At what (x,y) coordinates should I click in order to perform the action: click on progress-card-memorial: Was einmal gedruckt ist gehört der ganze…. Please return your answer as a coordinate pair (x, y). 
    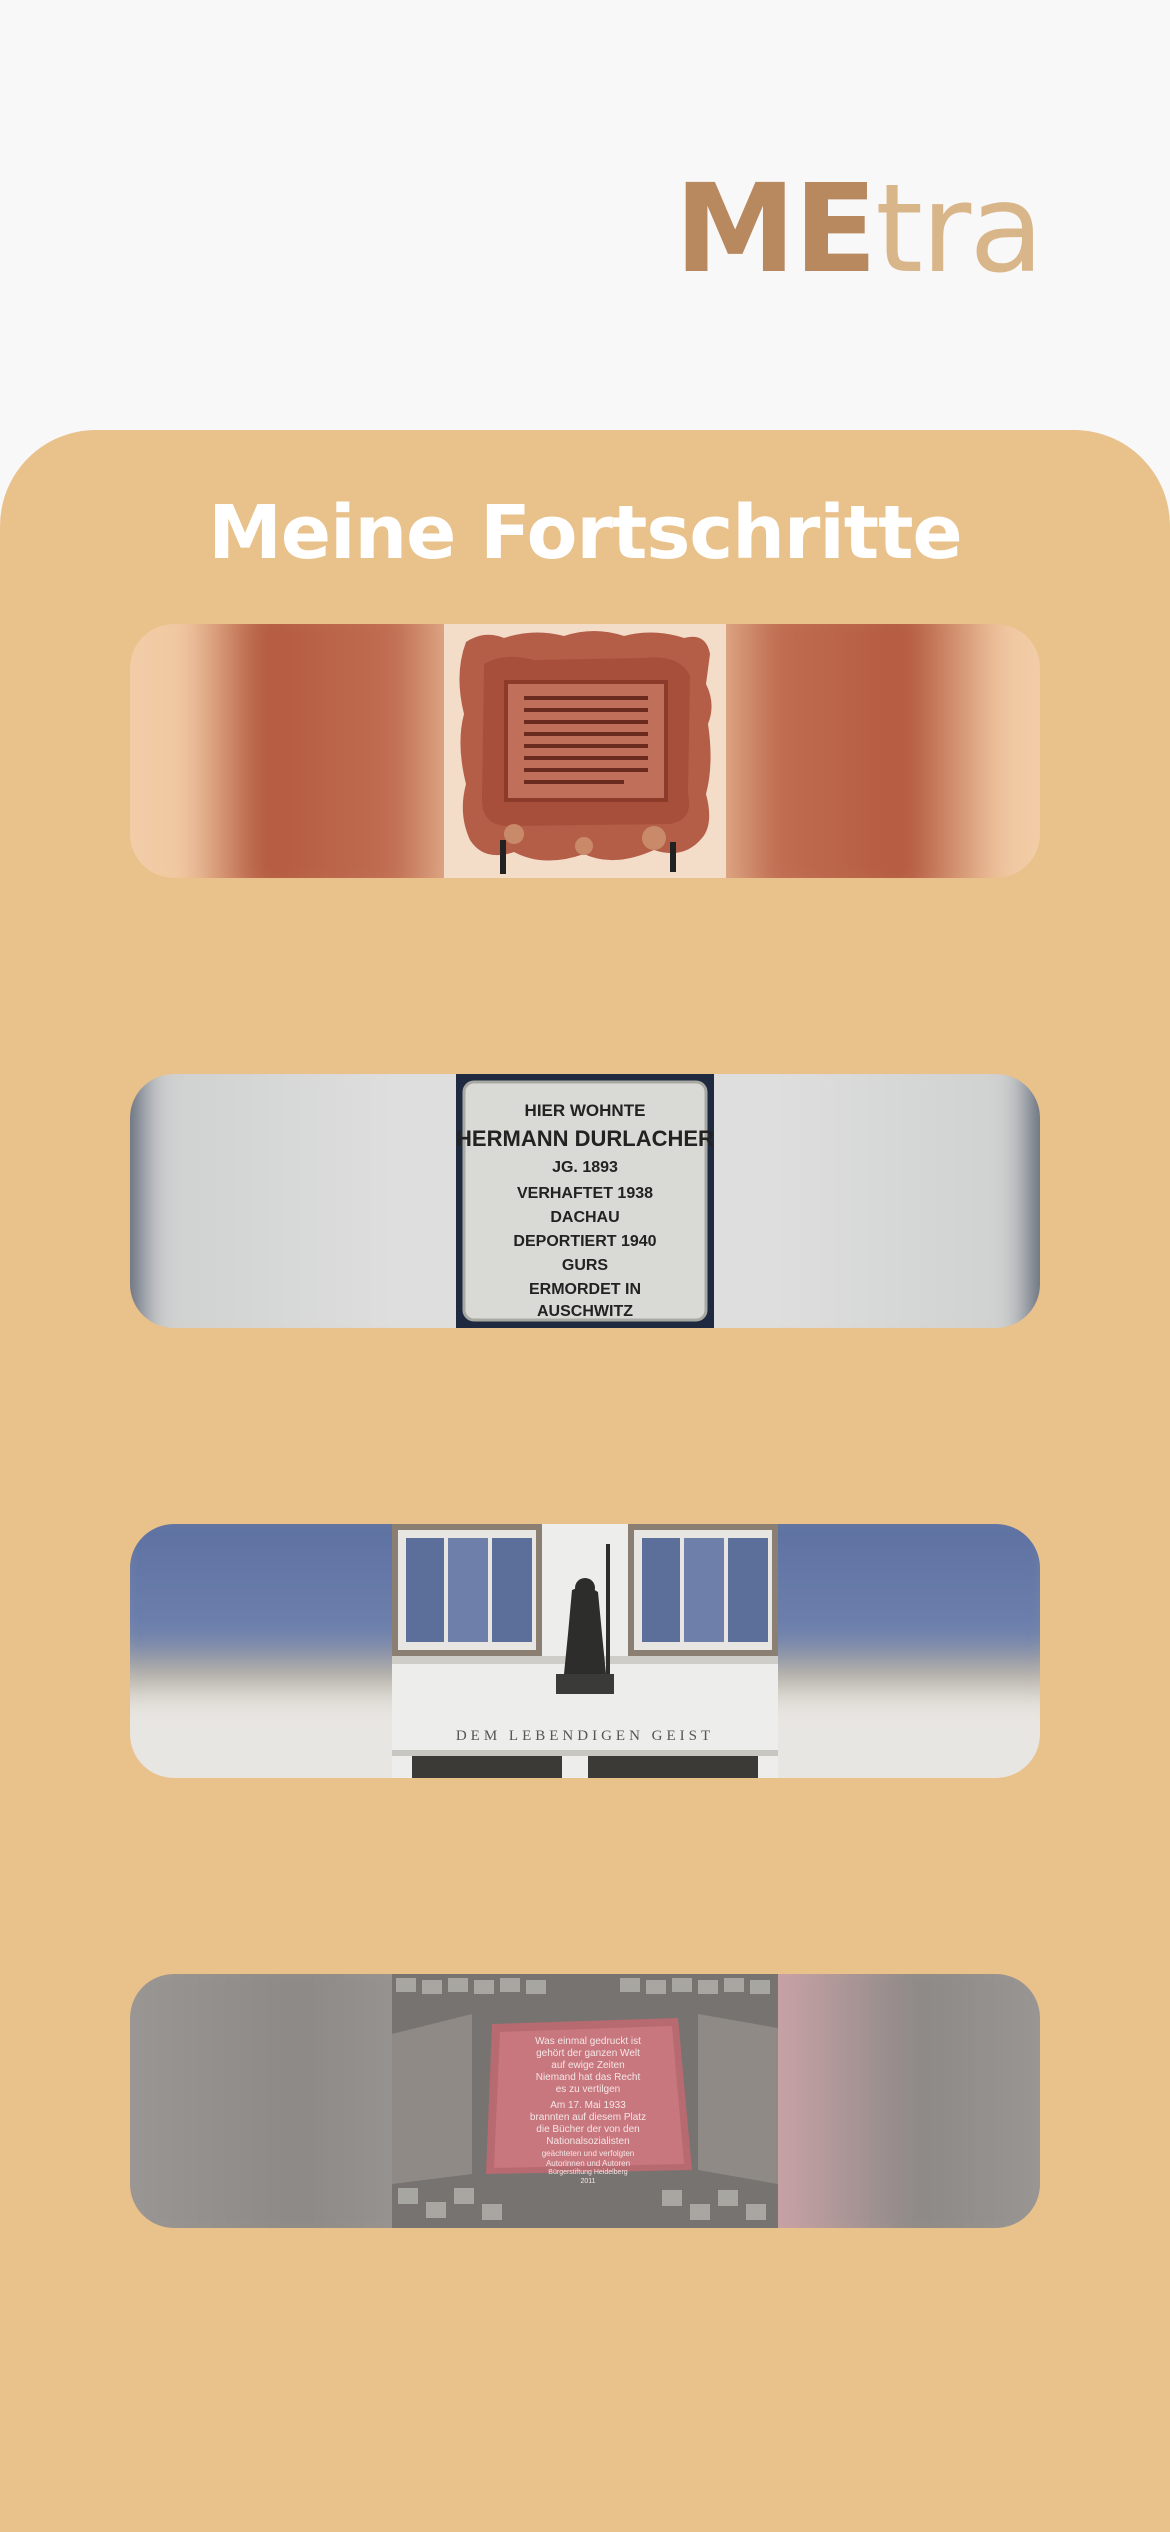
    Looking at the image, I should click on (585, 2101).